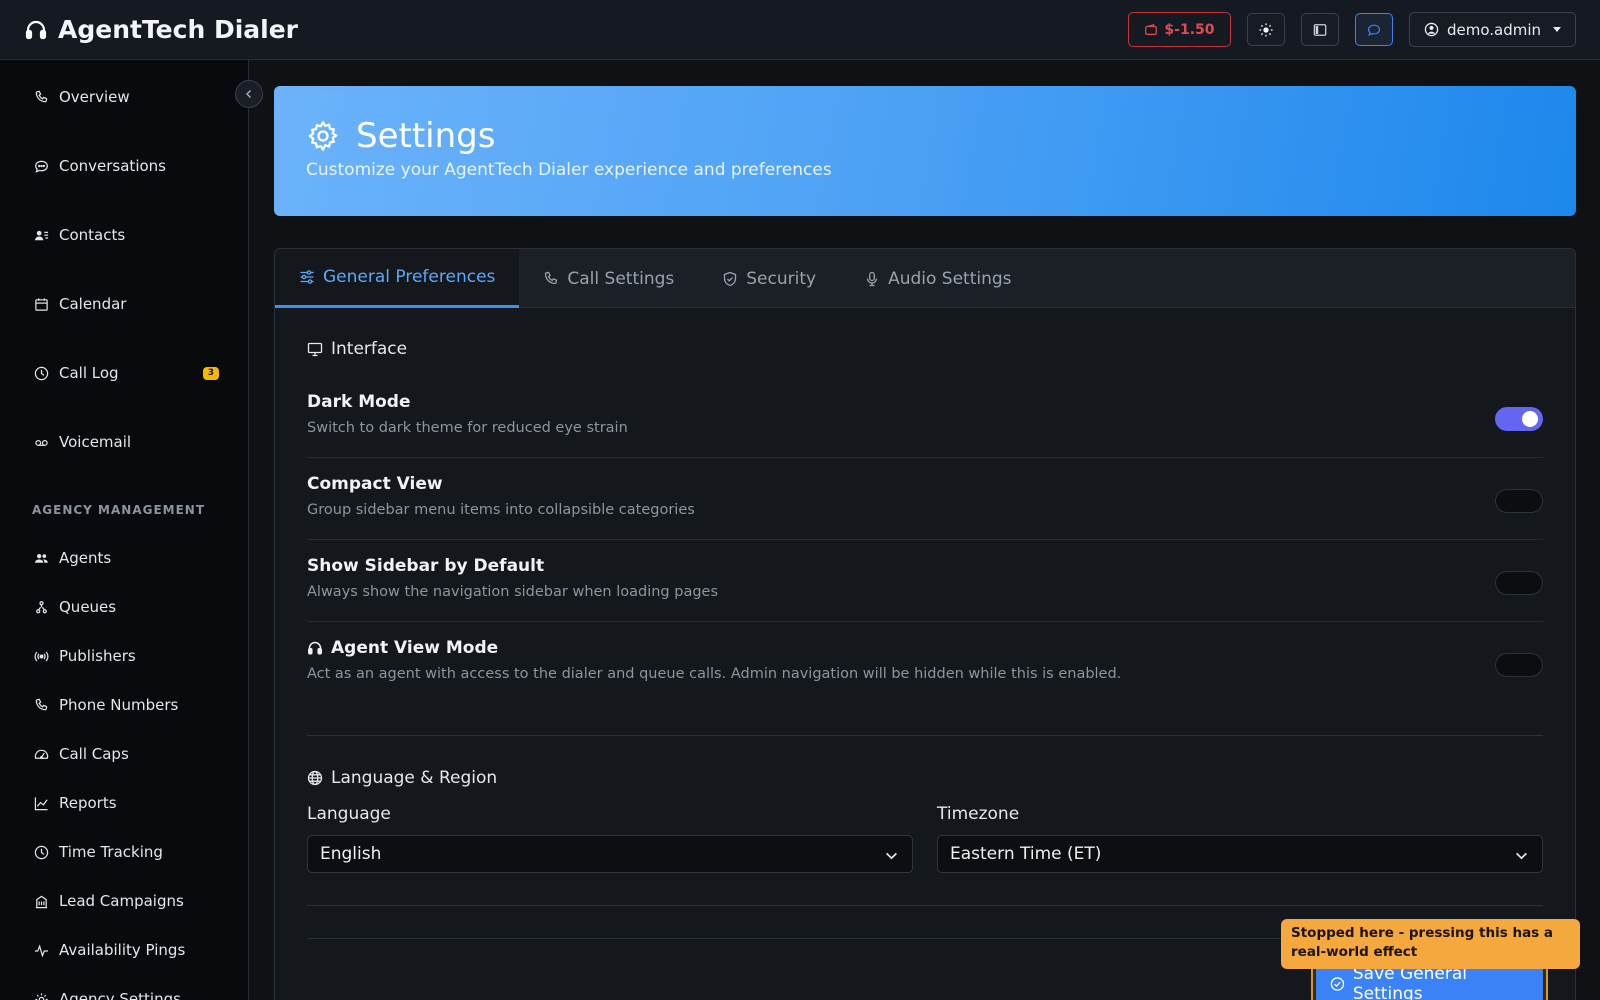  I want to click on sidebar-item-availability-pings: Availability Pings, so click(126, 950).